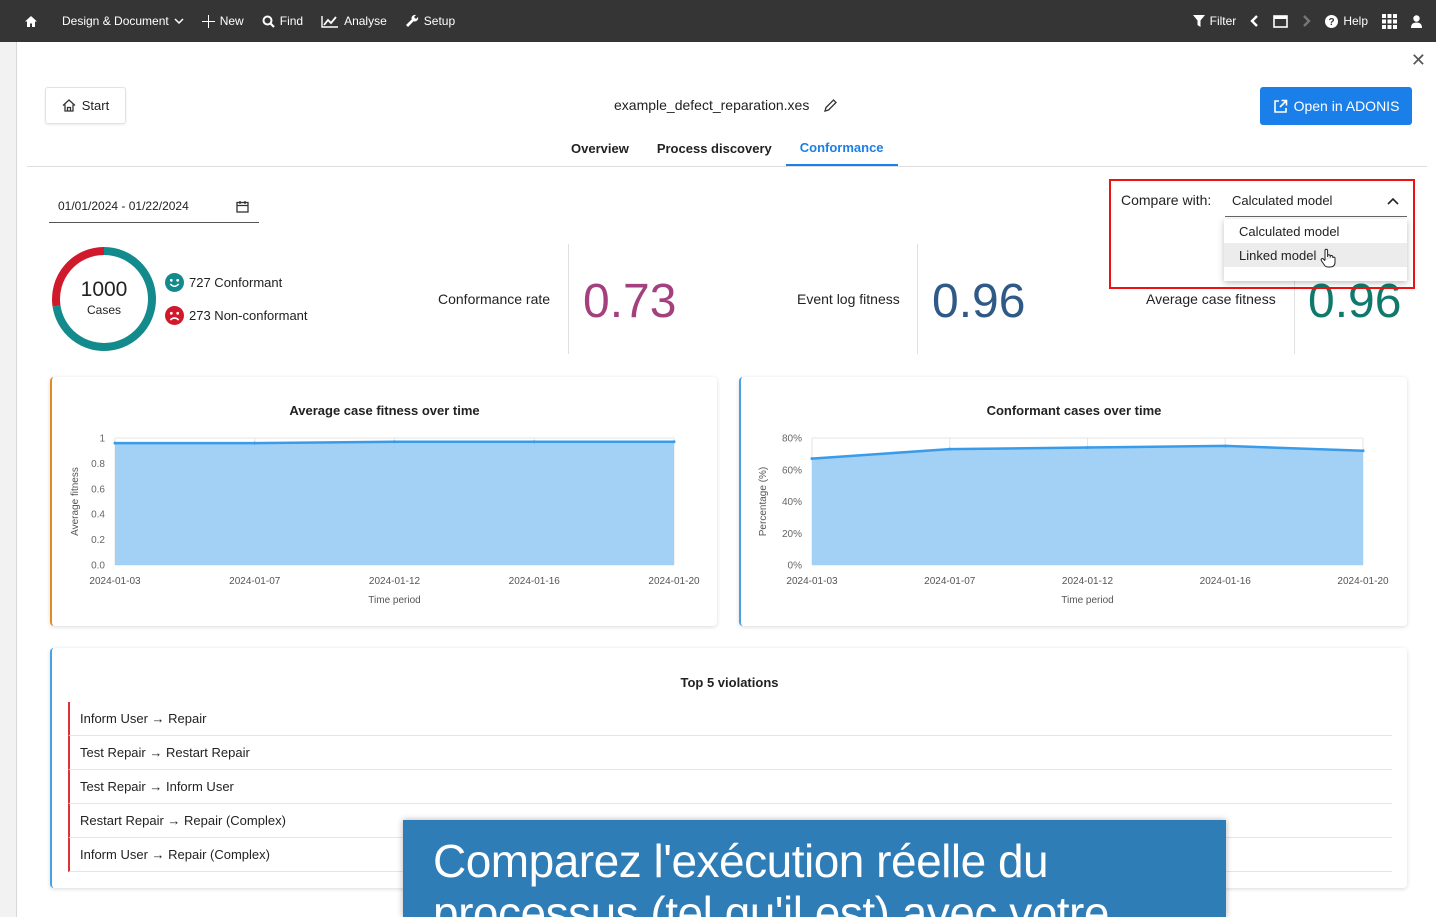  I want to click on y-tick-label: 60%, so click(792, 470).